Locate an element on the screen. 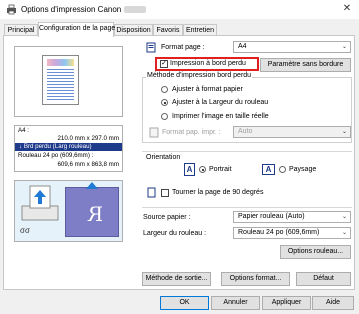  apply-button: Appliquer is located at coordinates (286, 303).